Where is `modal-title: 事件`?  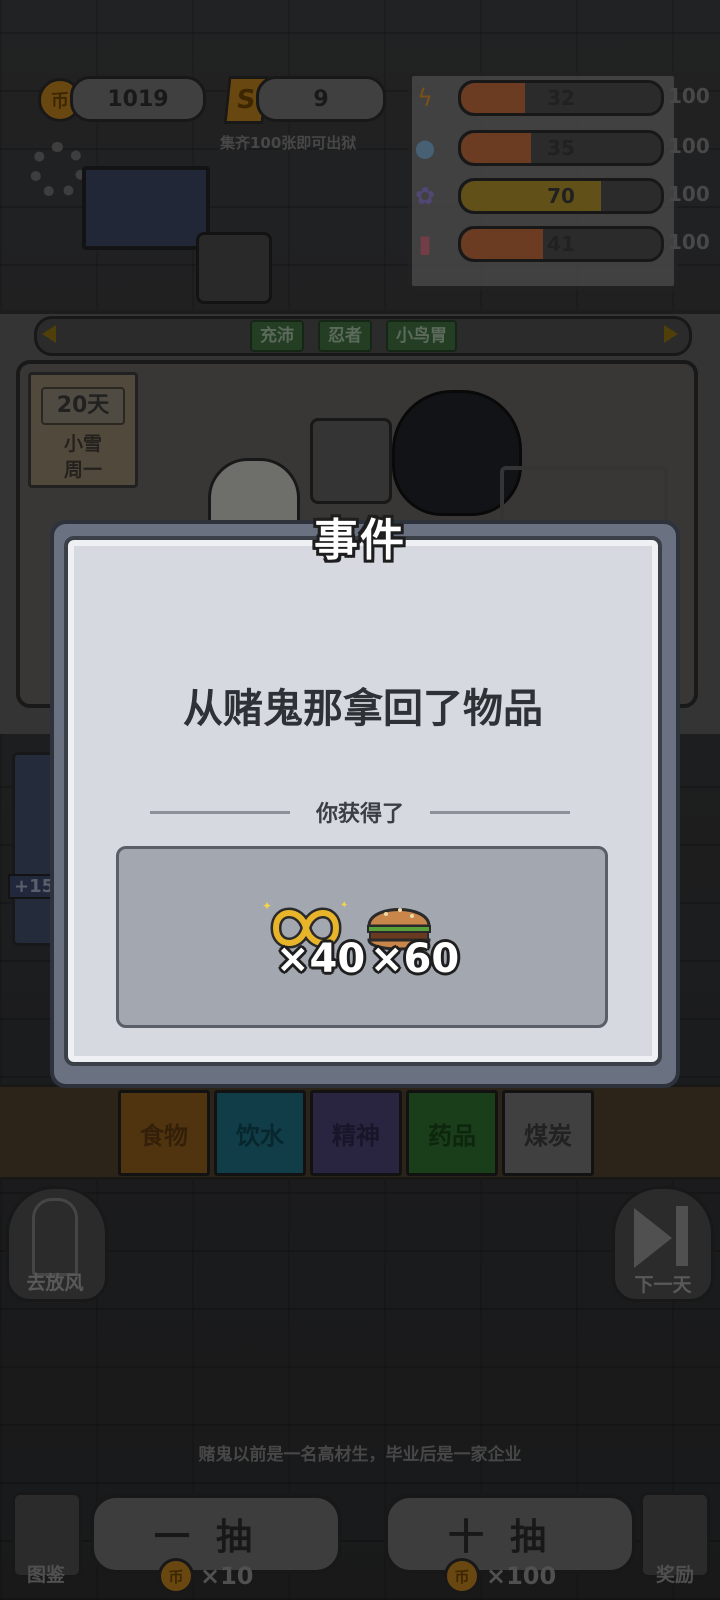
modal-title: 事件 is located at coordinates (360, 540).